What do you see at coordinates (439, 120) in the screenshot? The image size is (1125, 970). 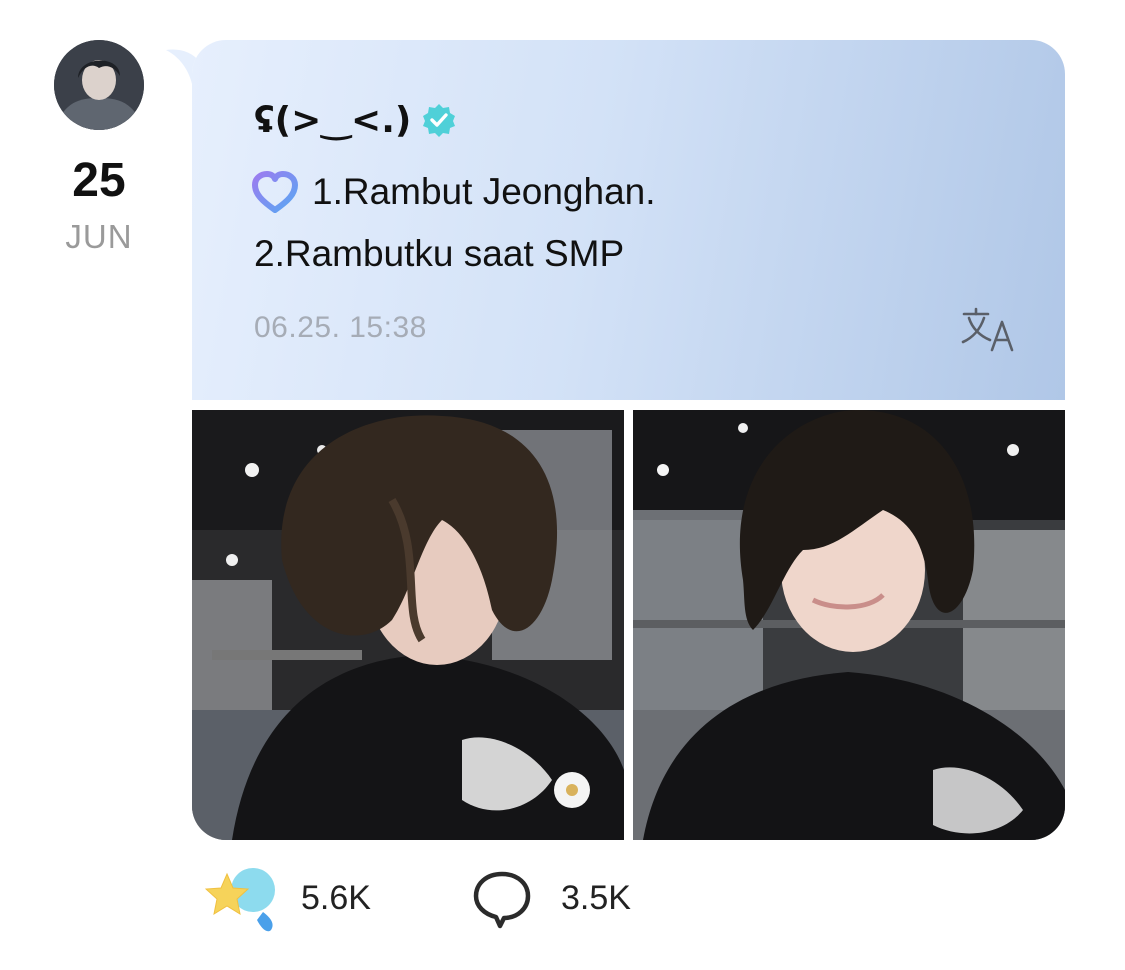 I see `verified-check-icon` at bounding box center [439, 120].